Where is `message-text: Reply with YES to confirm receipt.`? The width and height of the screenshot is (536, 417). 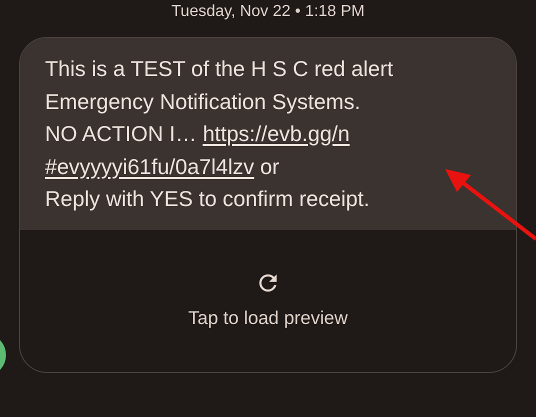 message-text: Reply with YES to confirm receipt. is located at coordinates (207, 199).